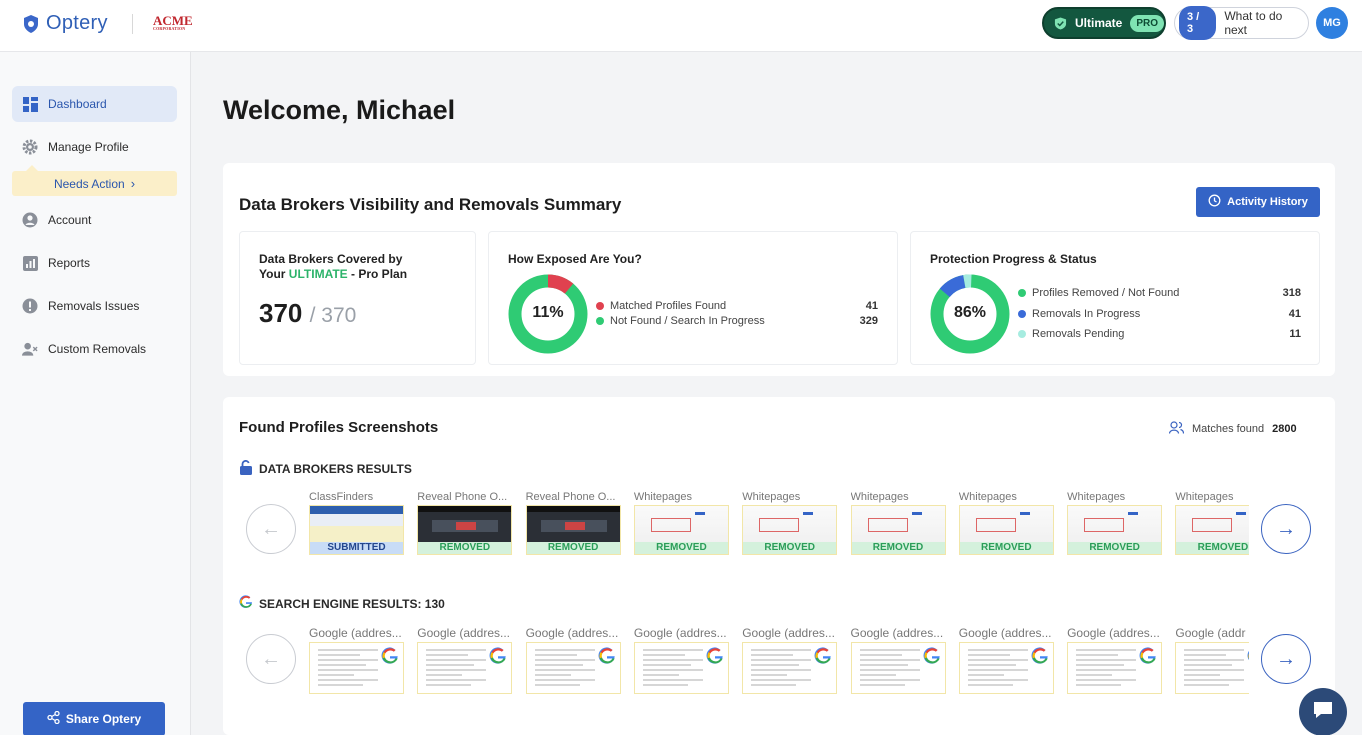 The image size is (1362, 735). I want to click on share-optery-button: Share Optery, so click(94, 718).